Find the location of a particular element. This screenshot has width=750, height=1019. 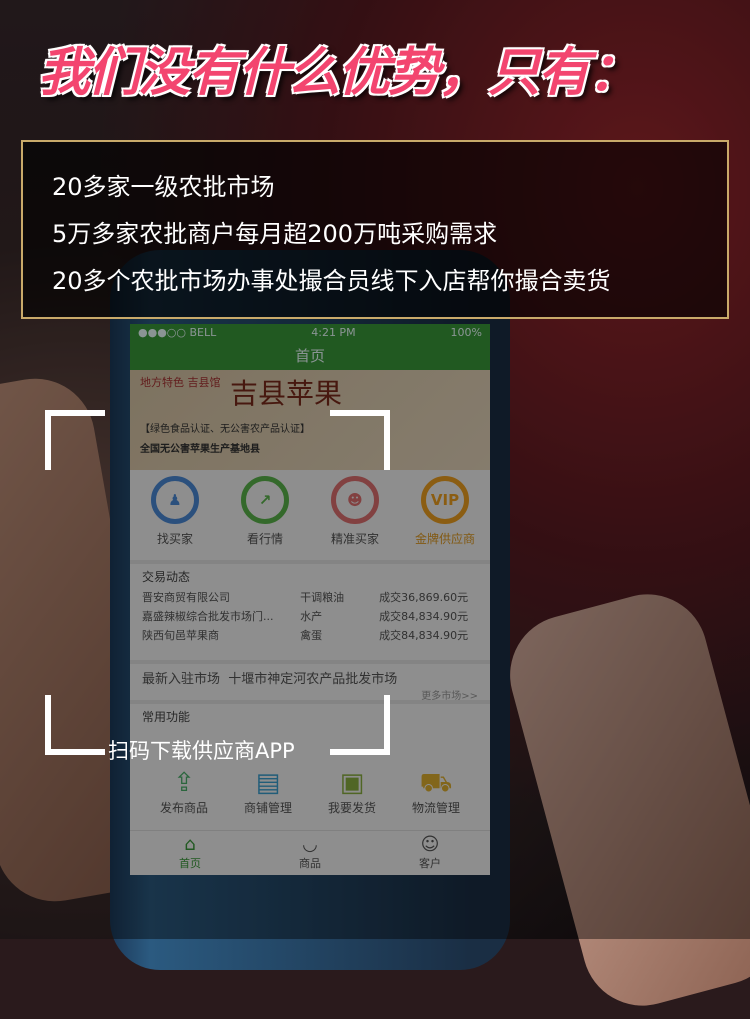

qr-frame-bottom-left is located at coordinates (75, 725).